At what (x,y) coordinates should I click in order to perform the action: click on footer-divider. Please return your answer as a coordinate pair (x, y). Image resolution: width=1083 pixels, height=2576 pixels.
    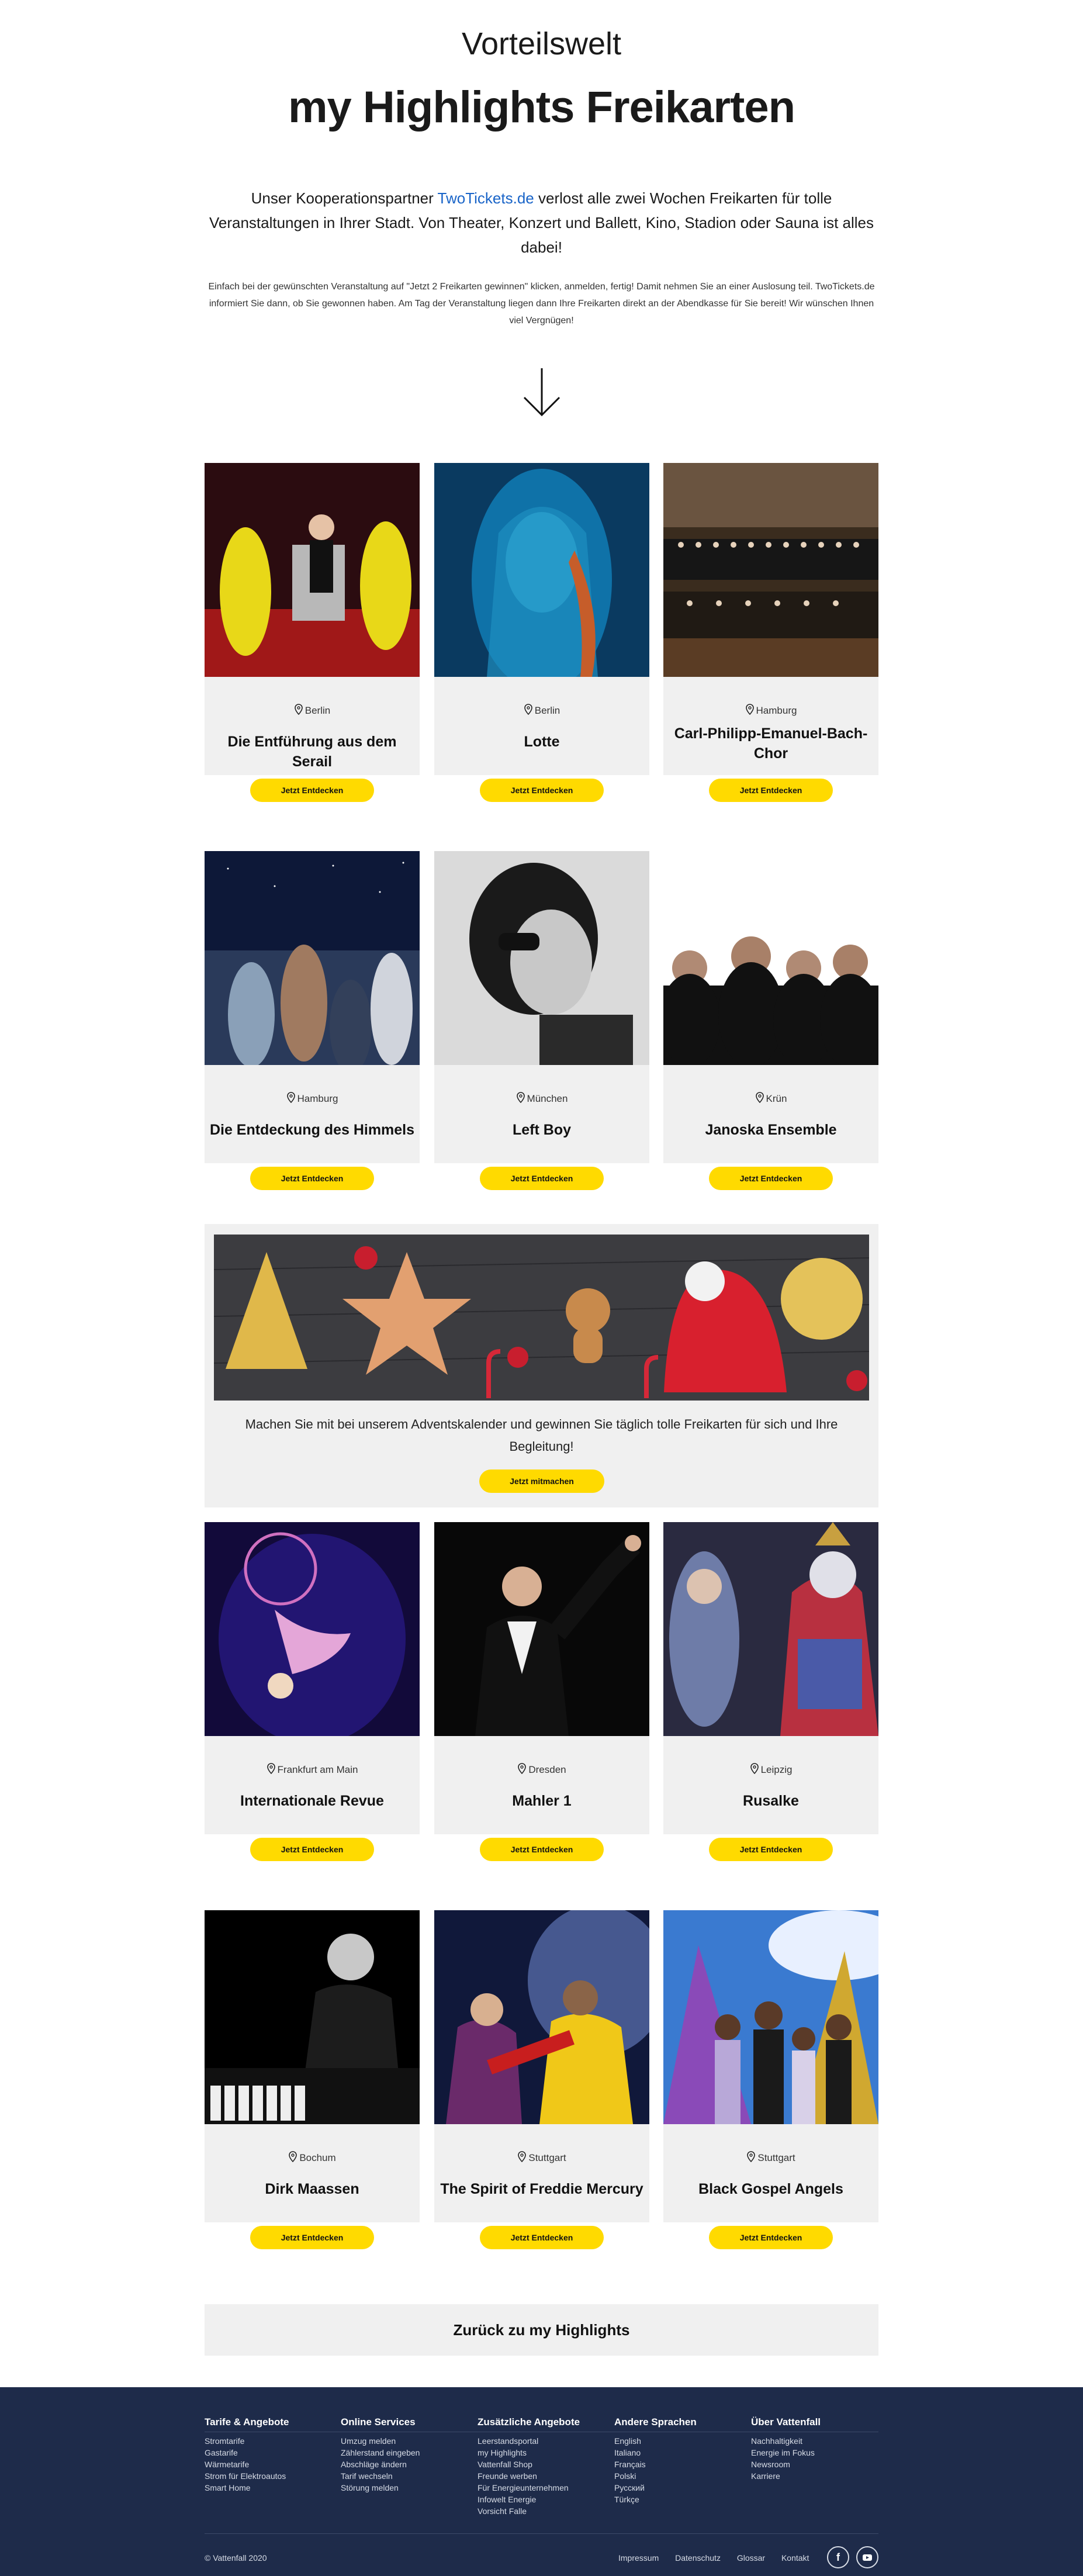
    Looking at the image, I should click on (541, 2533).